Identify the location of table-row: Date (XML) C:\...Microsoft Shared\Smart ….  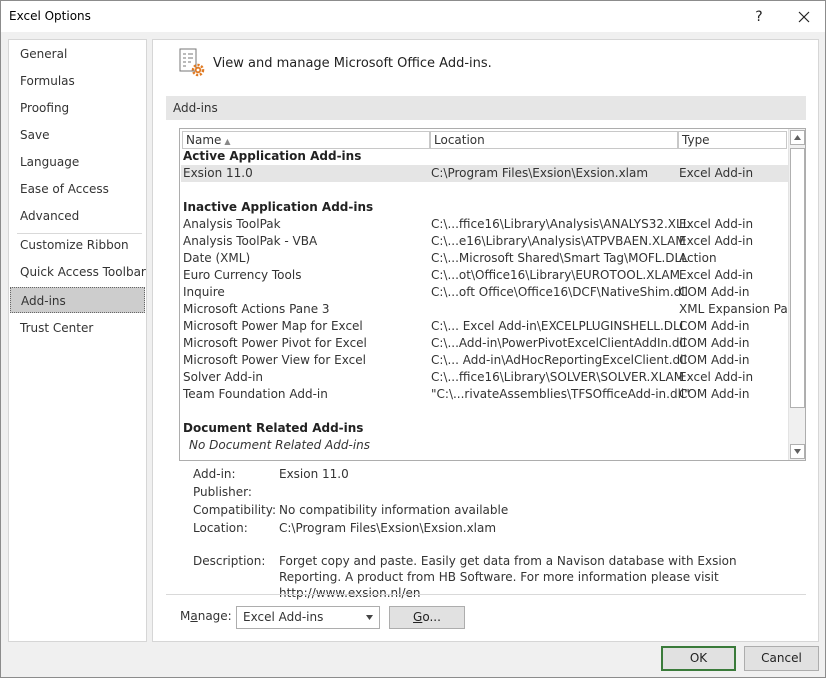
(485, 258).